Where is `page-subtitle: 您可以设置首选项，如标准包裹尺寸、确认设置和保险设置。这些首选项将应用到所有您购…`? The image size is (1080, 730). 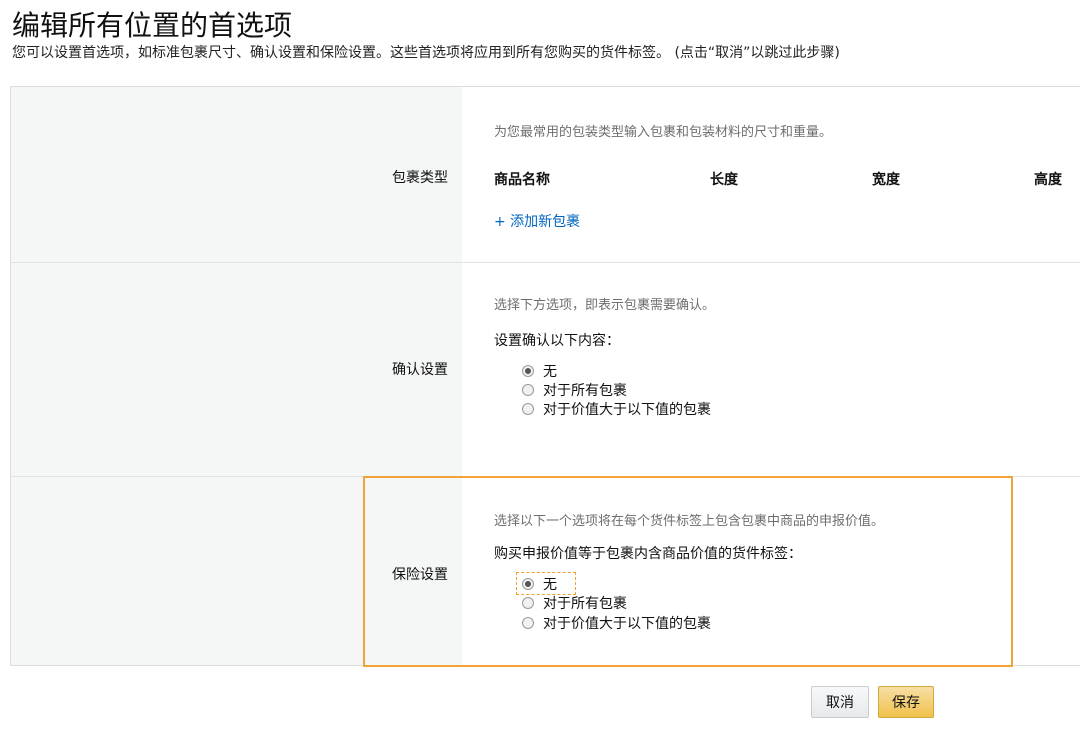 page-subtitle: 您可以设置首选项，如标准包裹尺寸、确认设置和保险设置。这些首选项将应用到所有您购… is located at coordinates (426, 53).